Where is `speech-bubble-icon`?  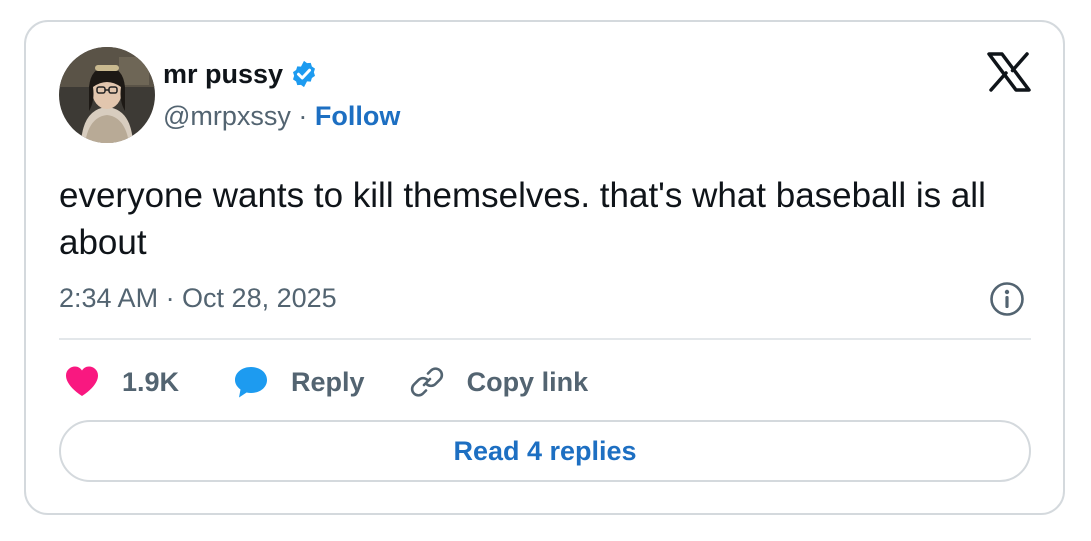 speech-bubble-icon is located at coordinates (251, 382).